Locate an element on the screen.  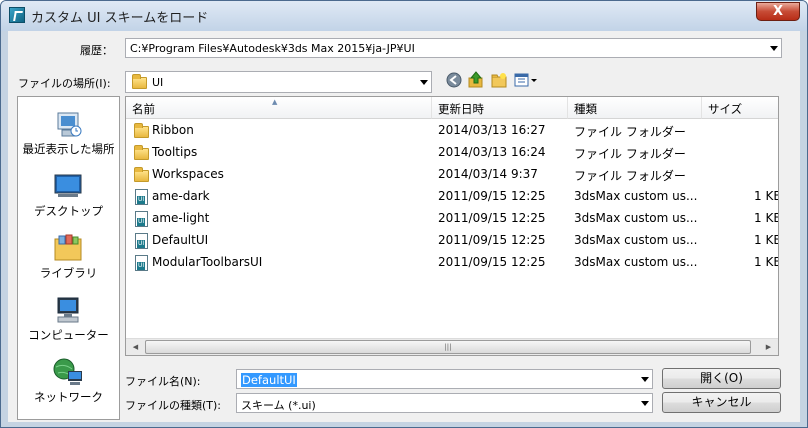
place-libraries: ライブラリ is located at coordinates (68, 260).